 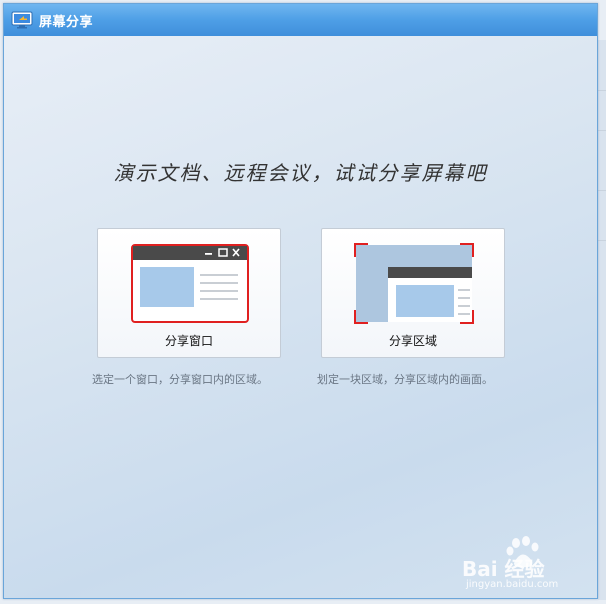 I want to click on headline: 演示文档、远程会议，试试分享屏幕吧, so click(x=300, y=173).